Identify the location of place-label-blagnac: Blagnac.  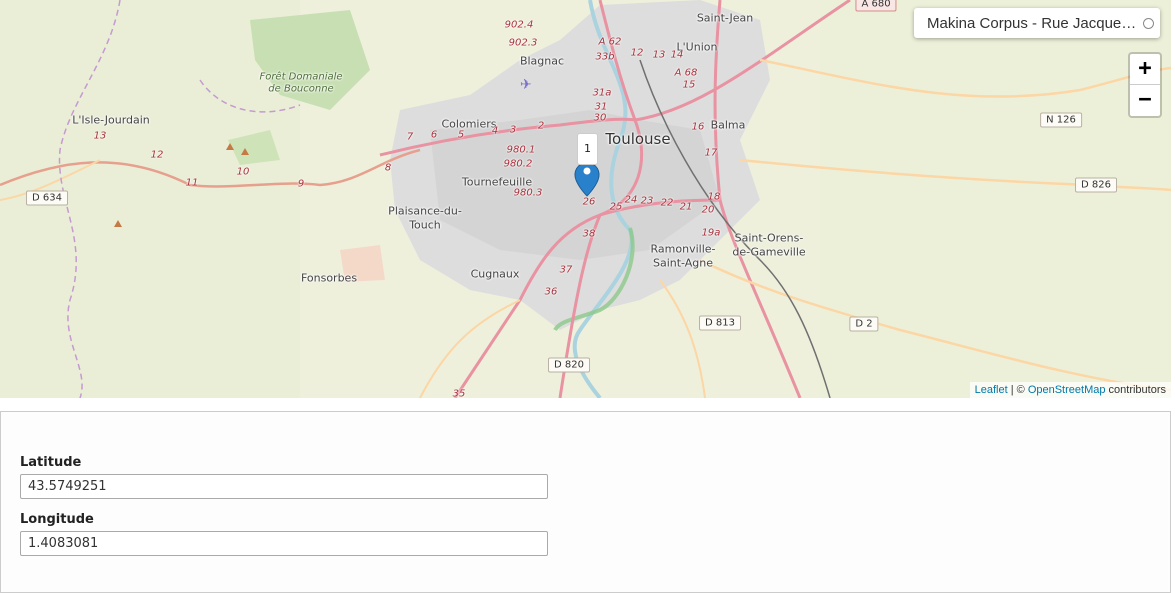
(542, 61).